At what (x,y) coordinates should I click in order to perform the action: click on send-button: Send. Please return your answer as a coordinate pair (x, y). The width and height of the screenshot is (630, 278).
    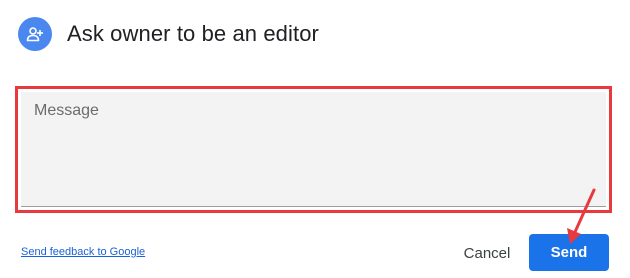
    Looking at the image, I should click on (569, 252).